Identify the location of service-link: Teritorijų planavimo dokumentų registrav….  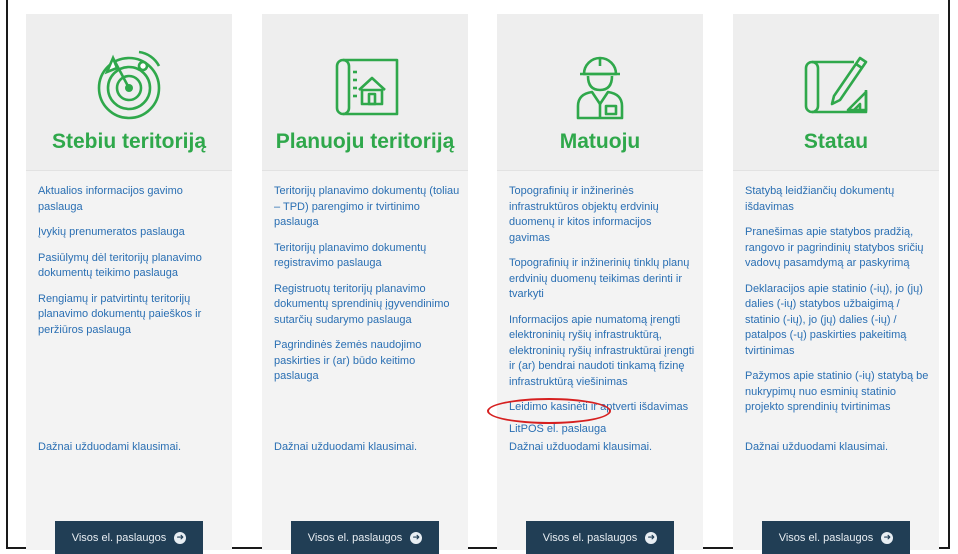
(367, 256).